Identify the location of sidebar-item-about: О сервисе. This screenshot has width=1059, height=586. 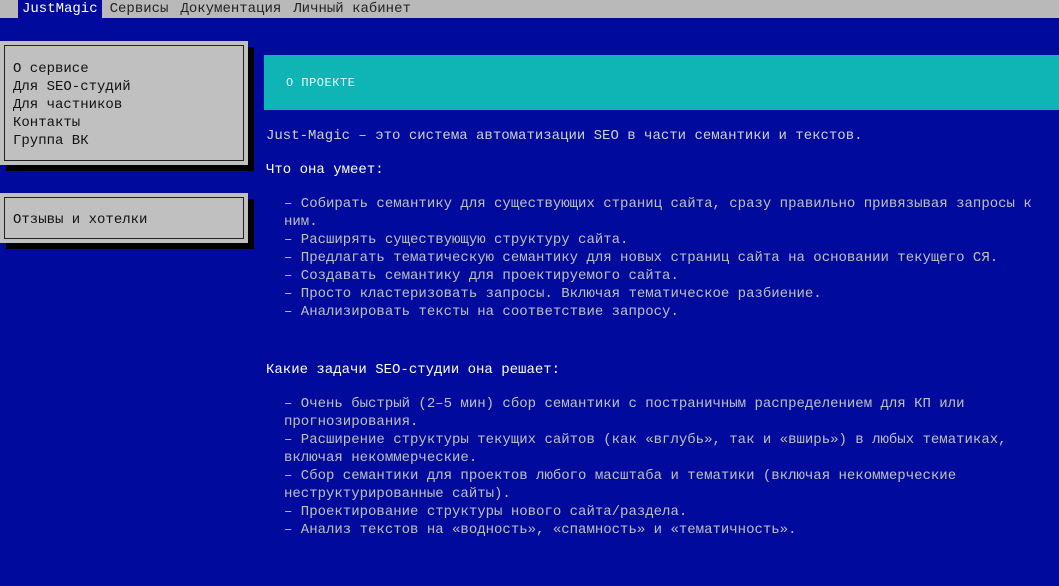
(128, 69).